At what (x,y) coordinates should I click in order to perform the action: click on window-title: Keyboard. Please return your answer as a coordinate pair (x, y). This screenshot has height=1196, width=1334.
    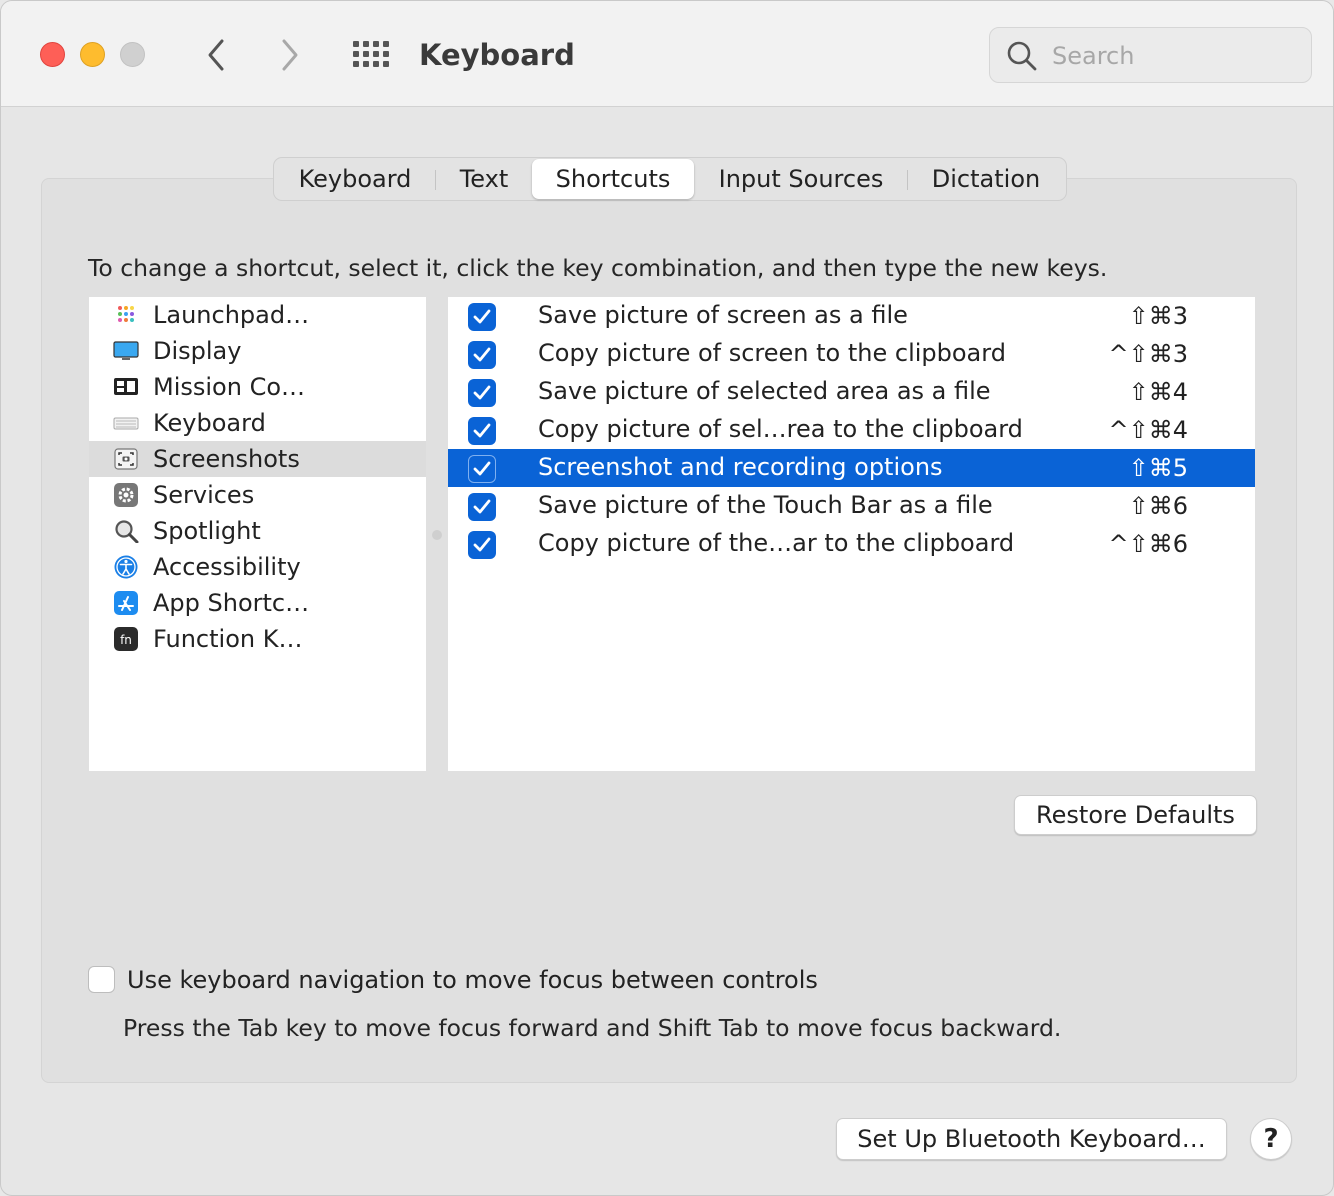
    Looking at the image, I should click on (497, 55).